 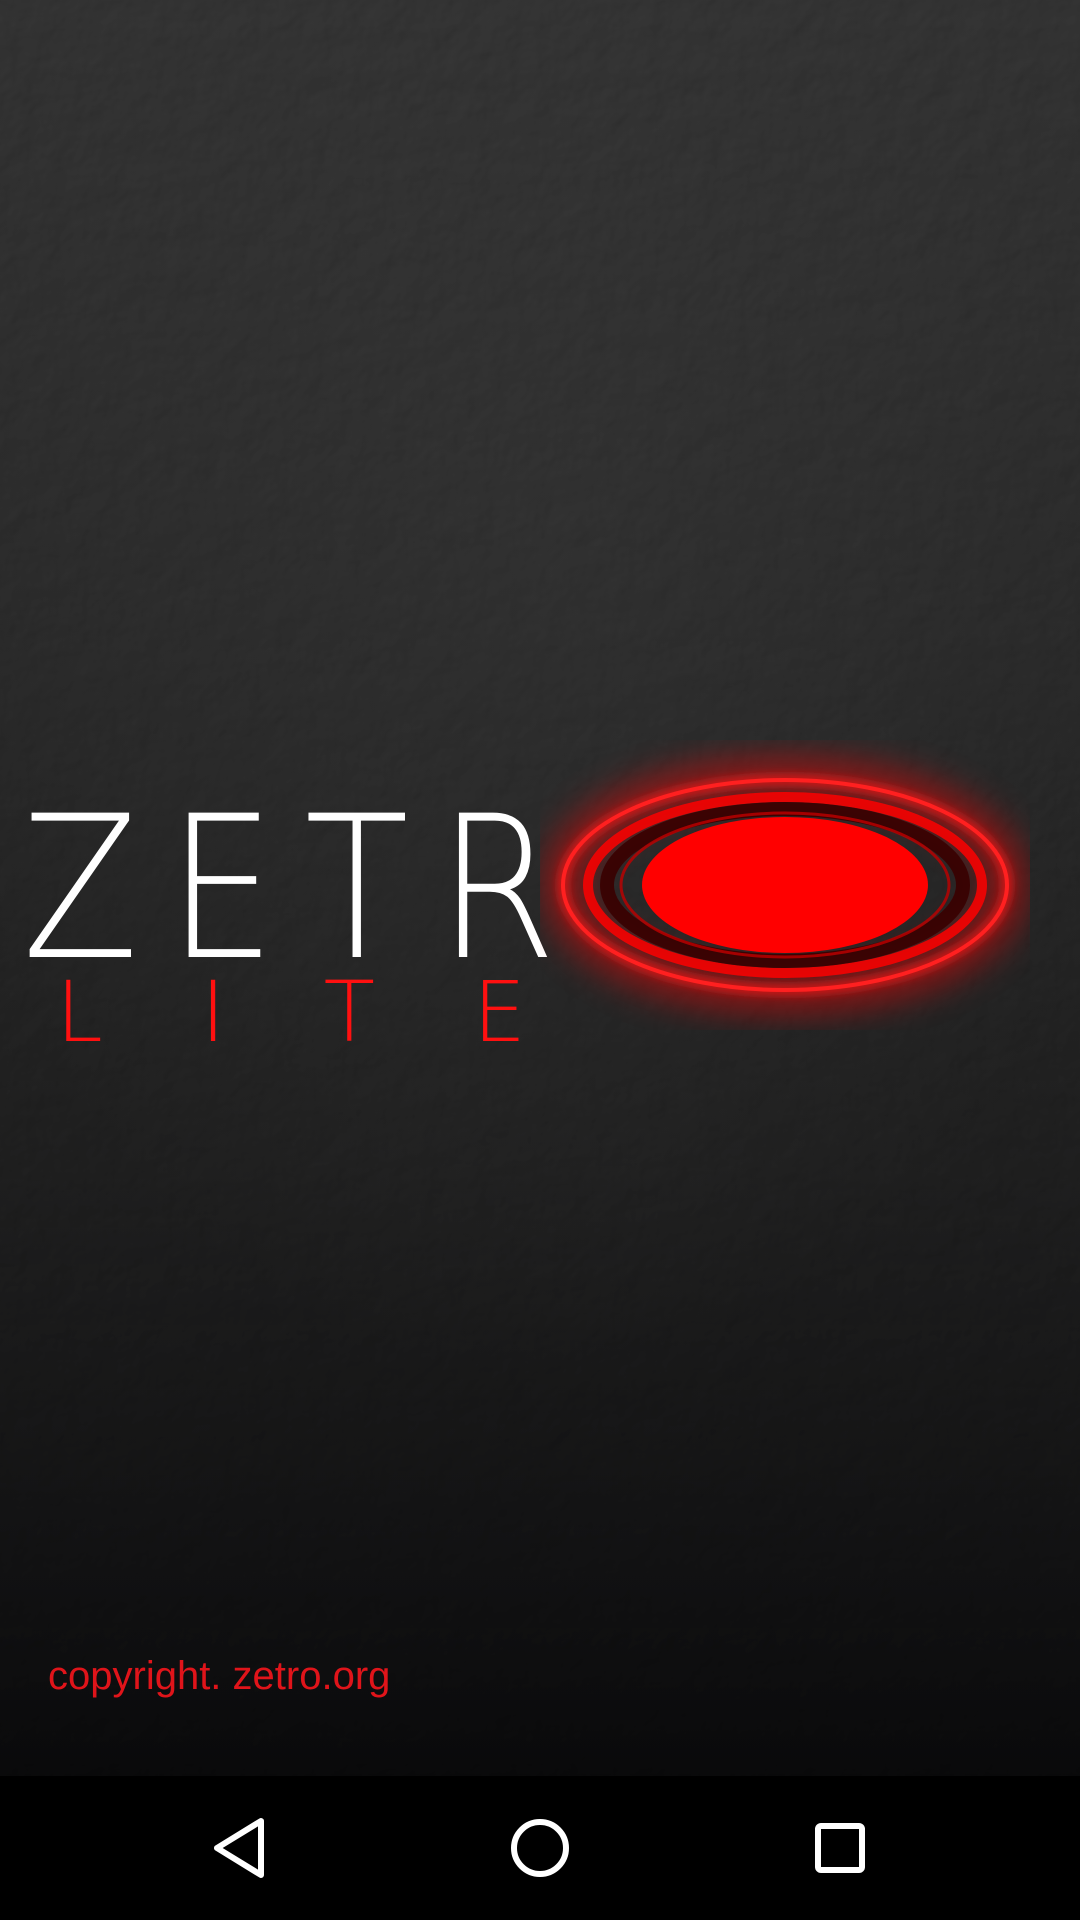 I want to click on logo-title: ZETR, so click(x=304, y=888).